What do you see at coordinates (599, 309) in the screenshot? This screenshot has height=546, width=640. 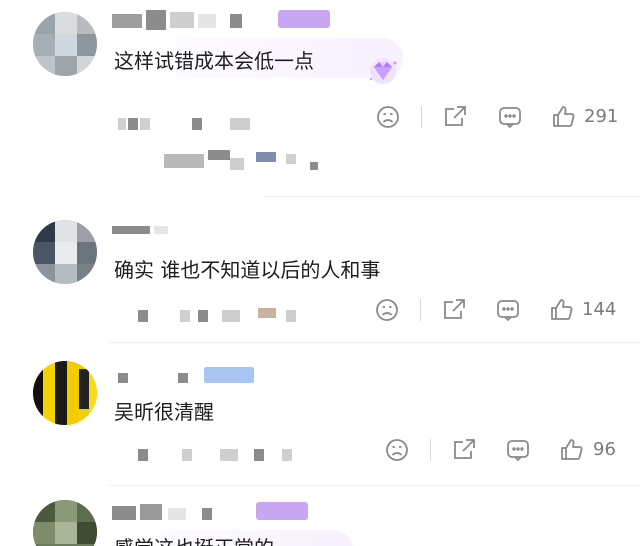 I see `like-count: 144` at bounding box center [599, 309].